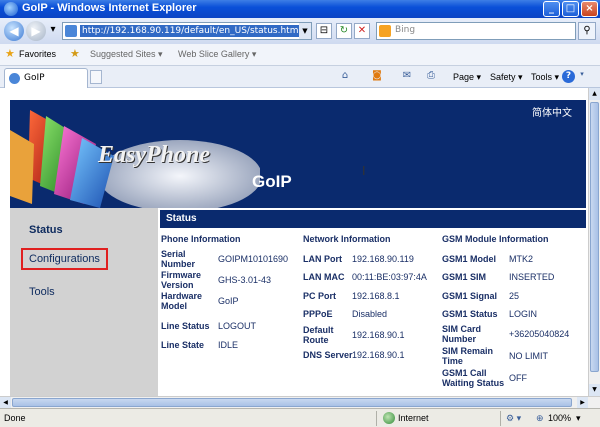  I want to click on tab-label: GoIP, so click(34, 78).